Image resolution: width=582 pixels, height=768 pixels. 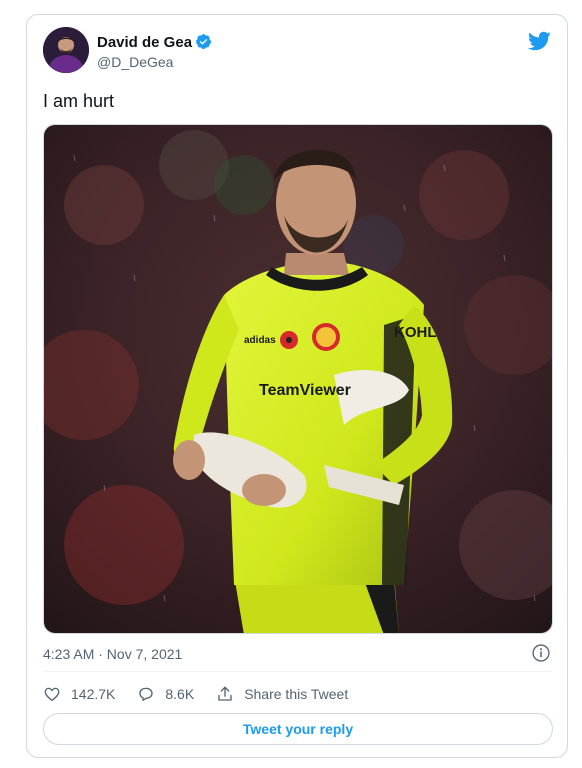 I want to click on verified-badge-icon, so click(x=203, y=41).